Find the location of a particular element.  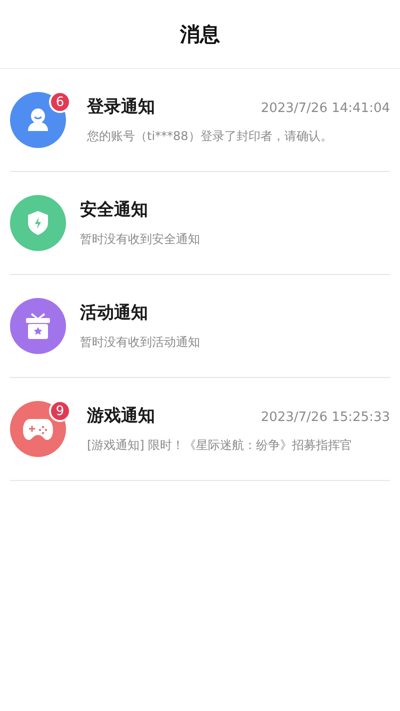

notification-preview: 您的账号（ti***88）登录了封印者，请确认。 is located at coordinates (210, 136).